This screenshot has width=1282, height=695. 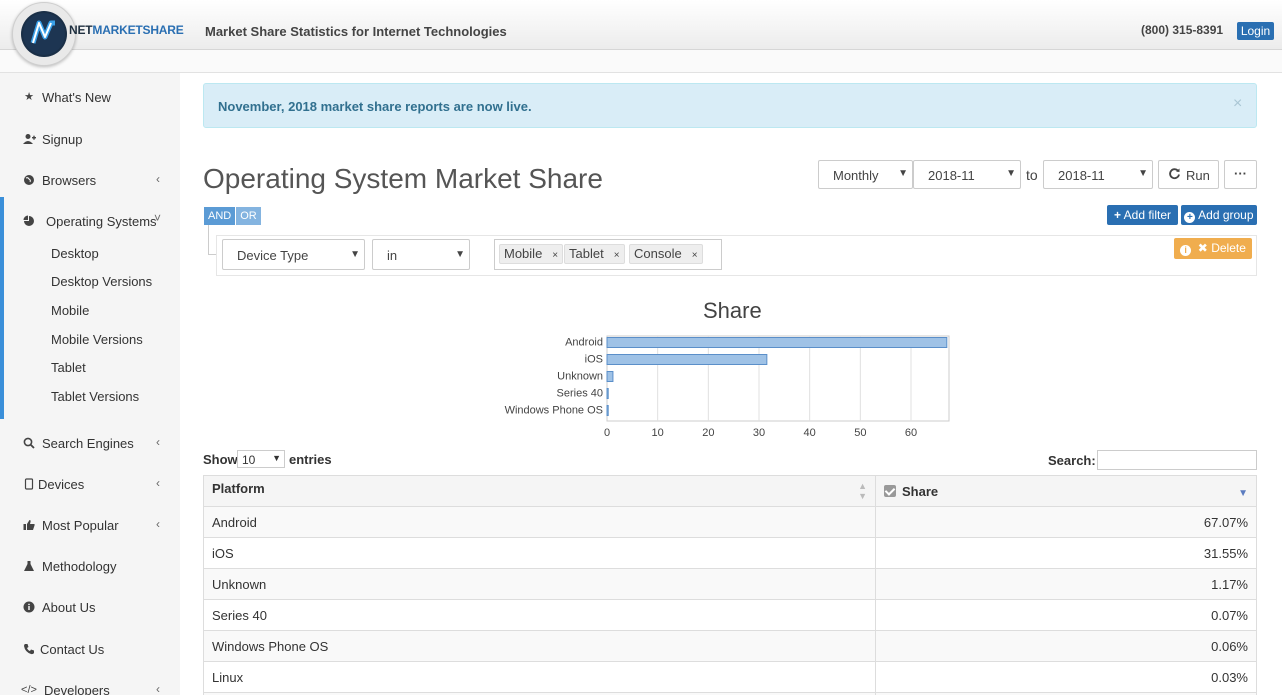 I want to click on chart-plot-area, so click(x=778, y=378).